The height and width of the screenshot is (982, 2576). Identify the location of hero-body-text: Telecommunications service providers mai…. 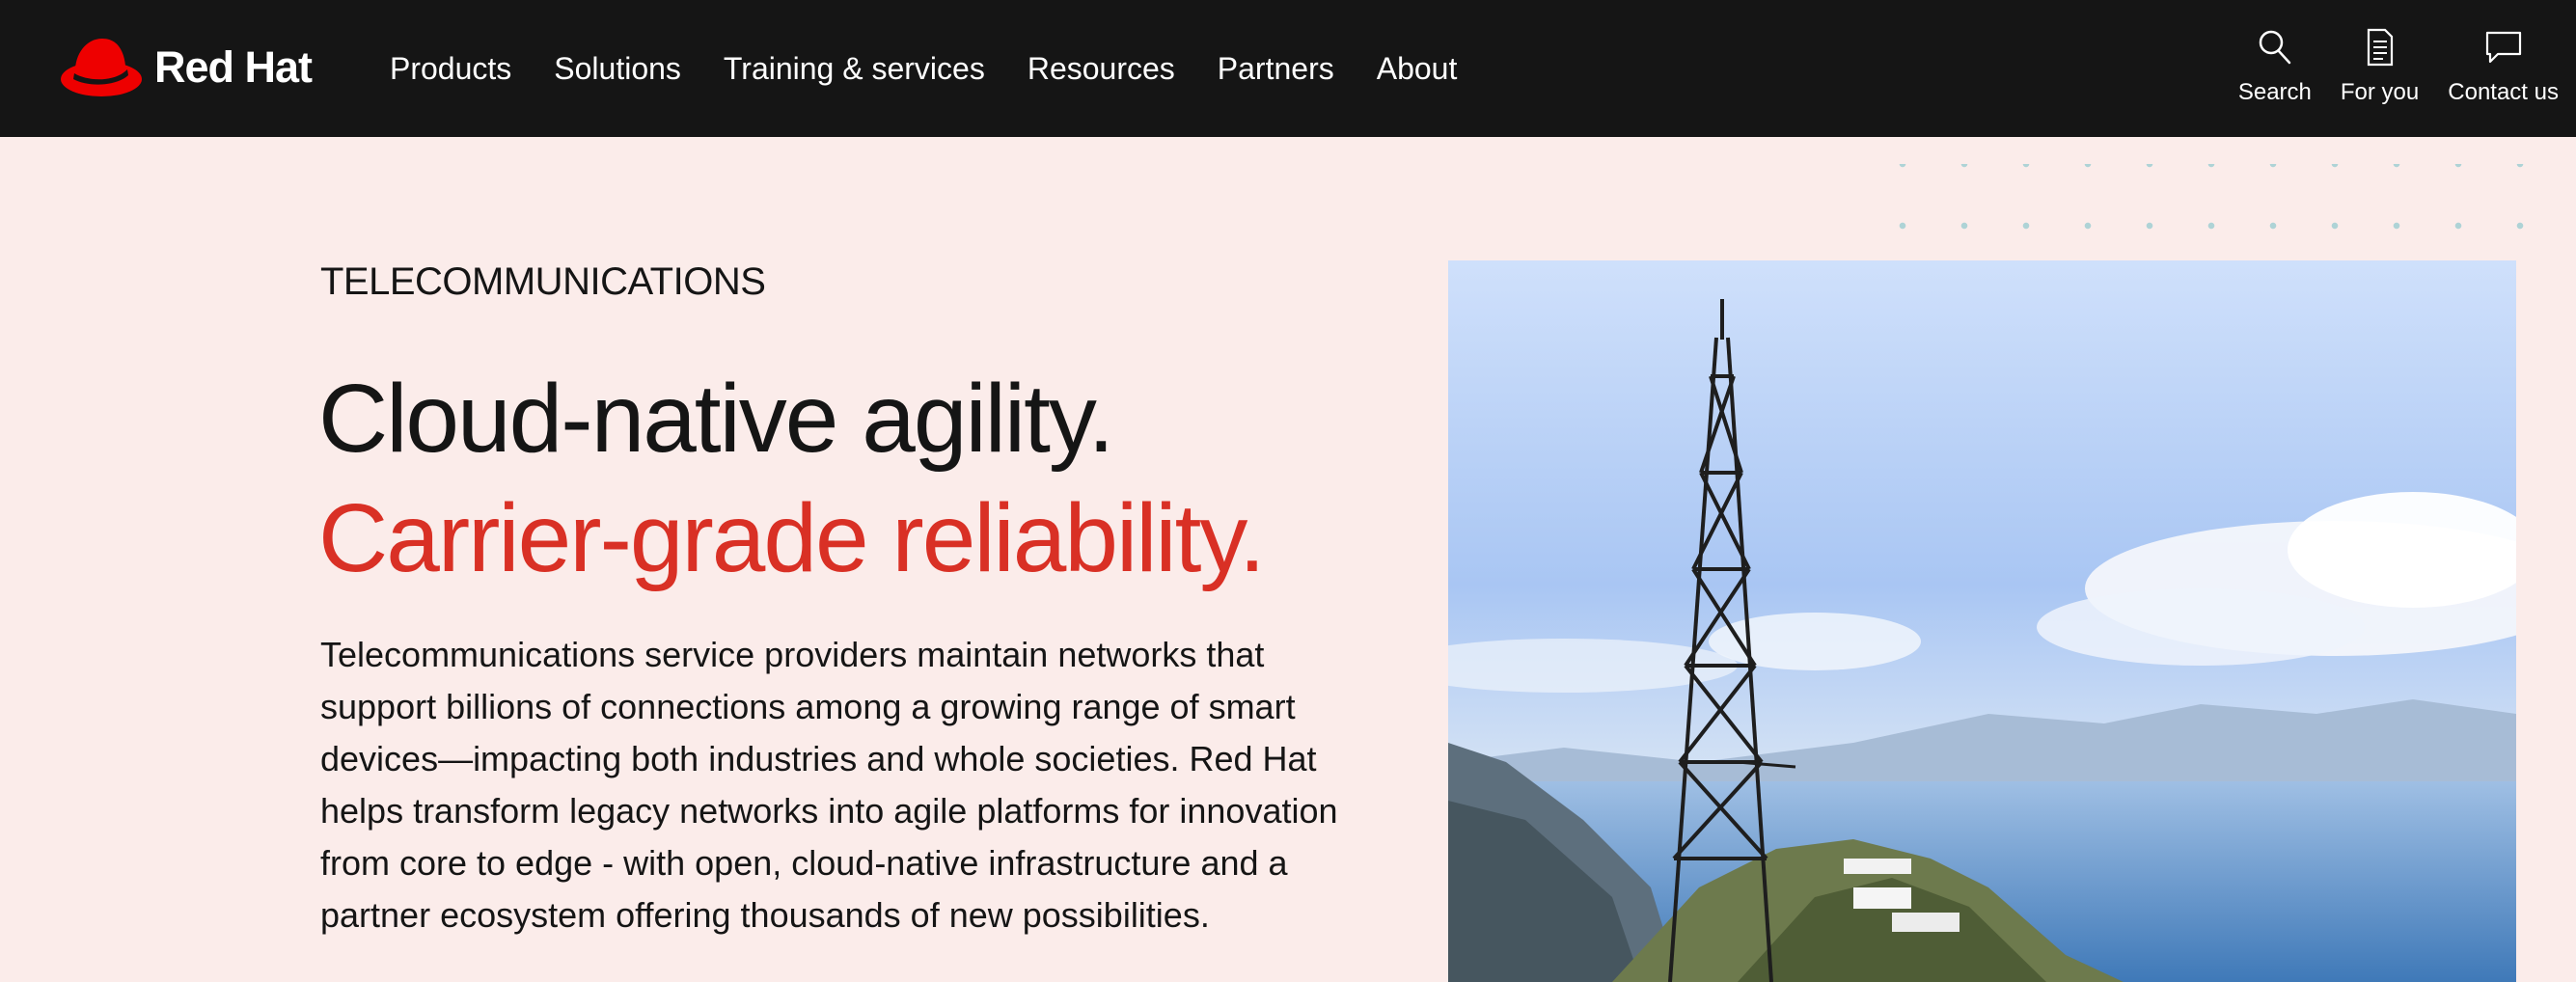
(829, 785).